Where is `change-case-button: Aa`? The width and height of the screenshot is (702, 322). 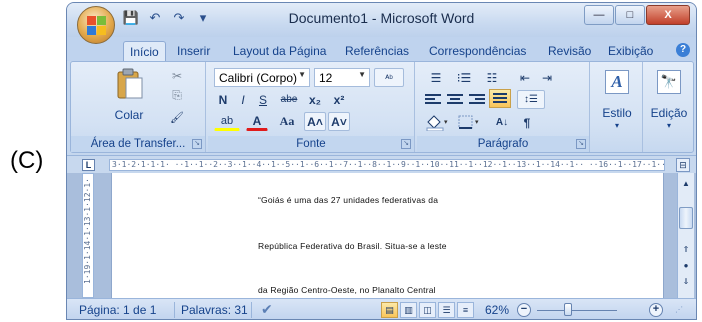
change-case-button: Aa is located at coordinates (287, 121).